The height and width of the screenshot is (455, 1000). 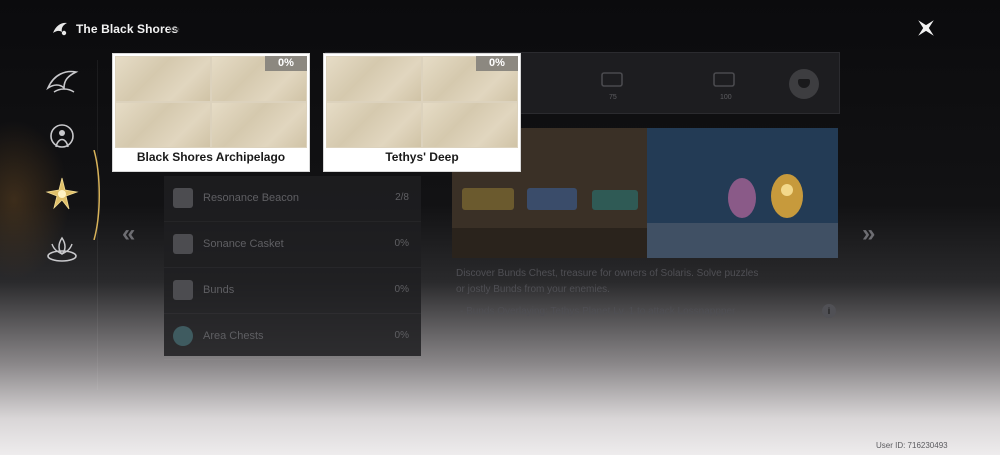 What do you see at coordinates (402, 197) in the screenshot?
I see `list-item-value: 2/8` at bounding box center [402, 197].